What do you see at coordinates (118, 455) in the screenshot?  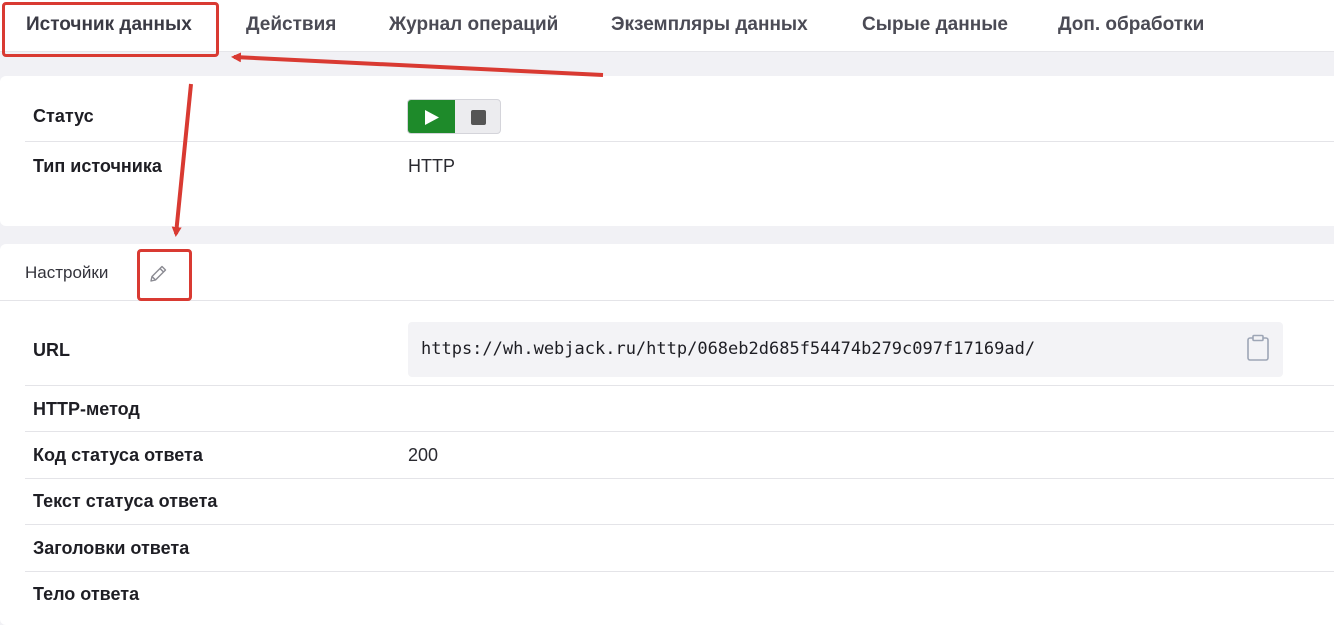 I see `response-code-label: Код статуса ответа` at bounding box center [118, 455].